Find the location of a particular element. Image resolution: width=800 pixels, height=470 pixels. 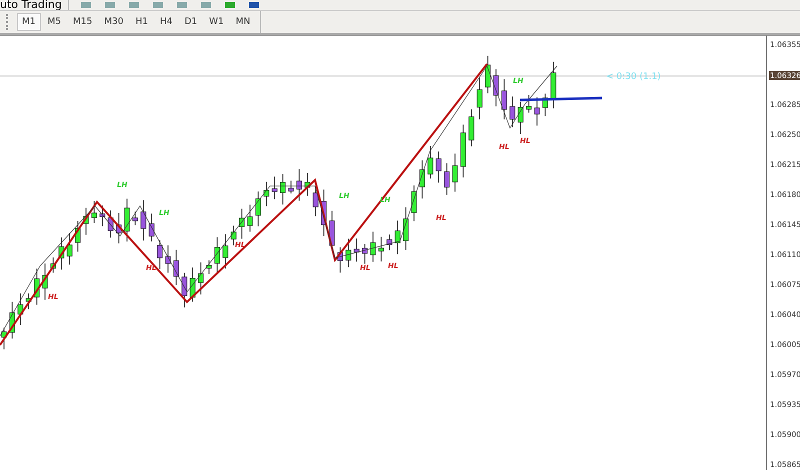

toolbar-icon is located at coordinates (253, 6).